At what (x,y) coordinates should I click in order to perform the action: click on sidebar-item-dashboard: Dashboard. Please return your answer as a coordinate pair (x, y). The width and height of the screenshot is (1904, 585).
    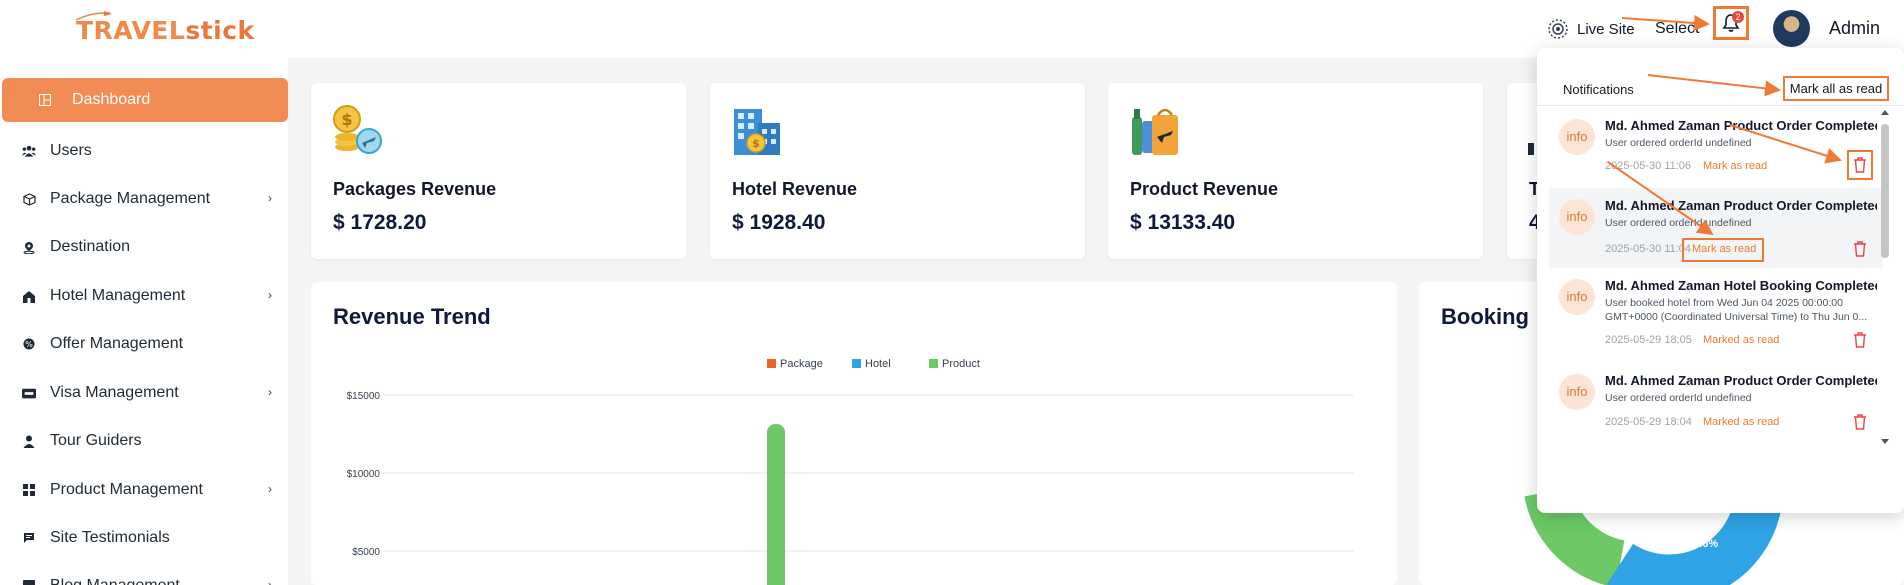
    Looking at the image, I should click on (145, 100).